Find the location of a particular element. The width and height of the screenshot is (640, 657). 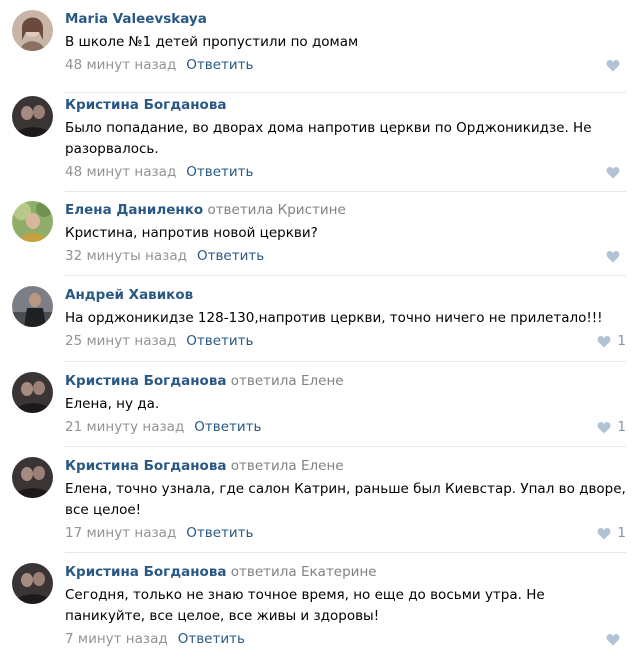

comment-time: 32 минуты назад is located at coordinates (126, 256).